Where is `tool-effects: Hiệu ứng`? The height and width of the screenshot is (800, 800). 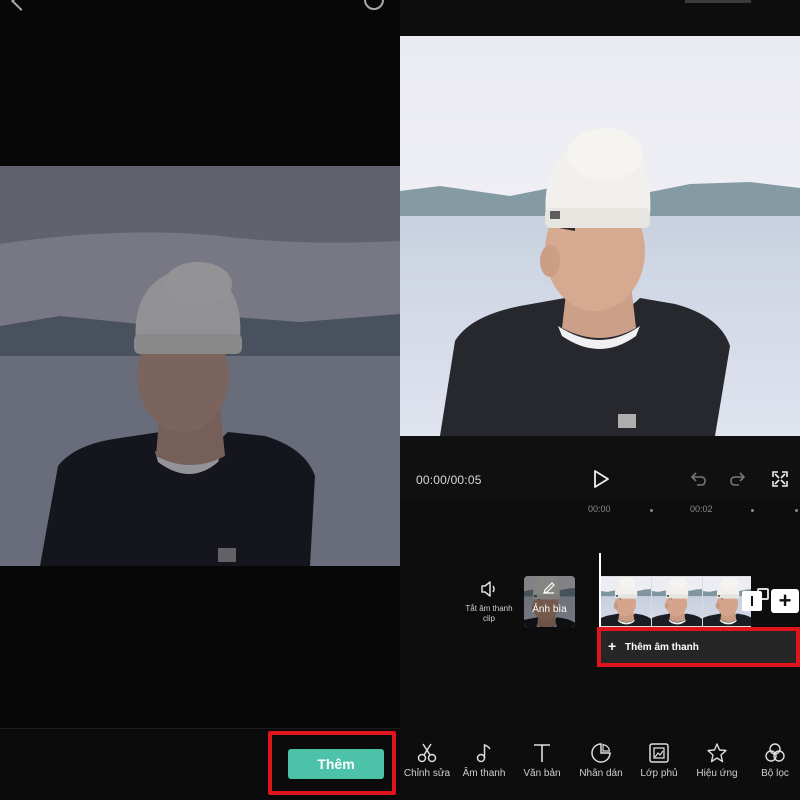 tool-effects: Hiệu ứng is located at coordinates (717, 760).